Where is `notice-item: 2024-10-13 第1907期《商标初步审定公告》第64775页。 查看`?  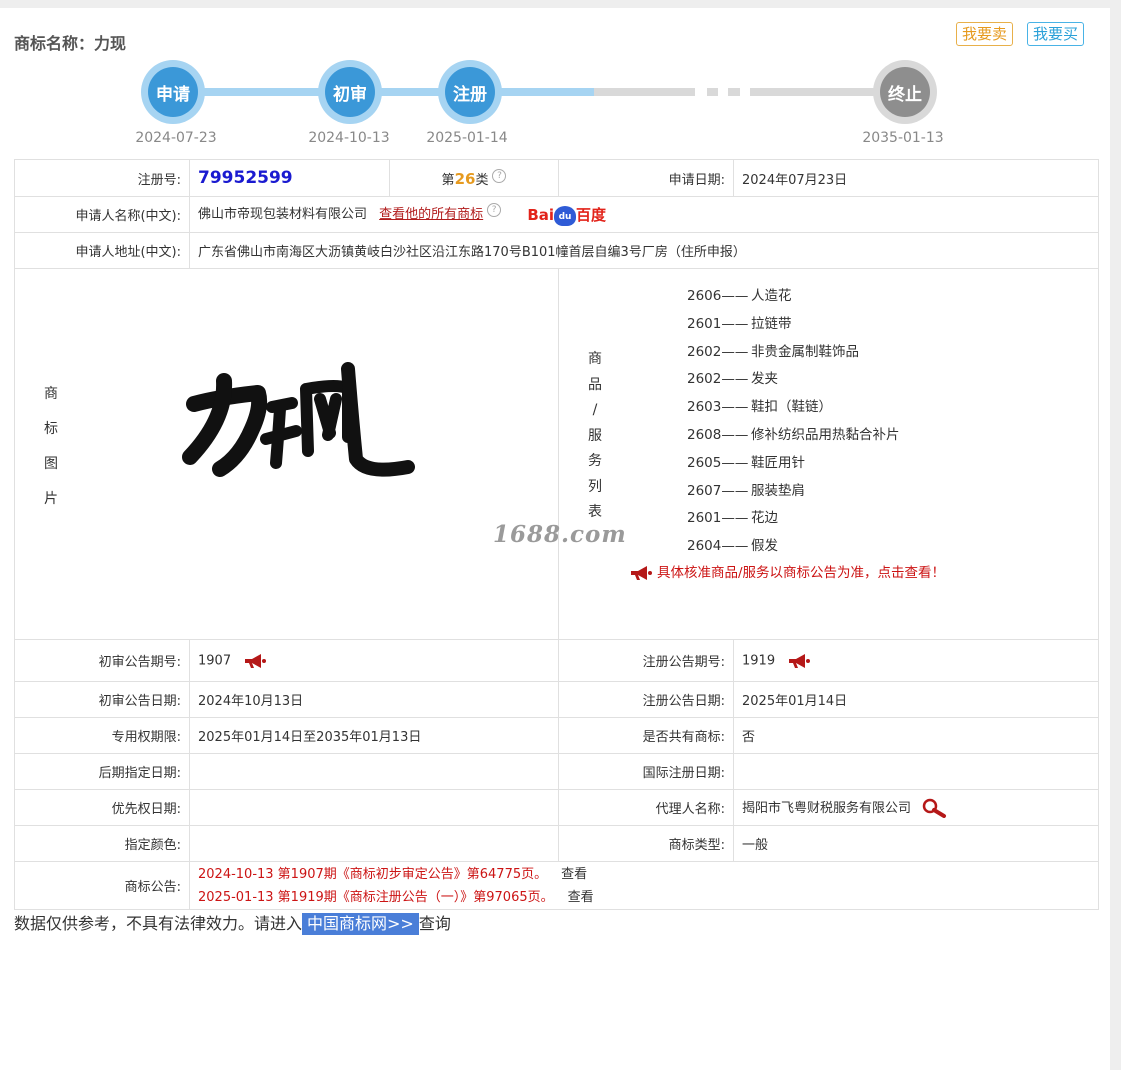 notice-item: 2024-10-13 第1907期《商标初步审定公告》第64775页。 查看 is located at coordinates (393, 874).